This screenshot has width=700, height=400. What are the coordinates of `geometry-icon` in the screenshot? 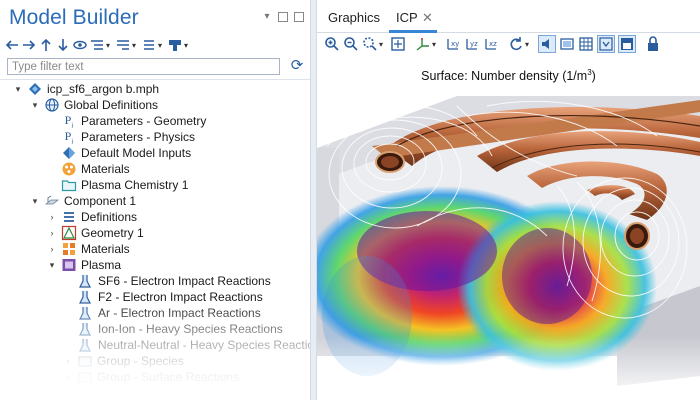 It's located at (69, 233).